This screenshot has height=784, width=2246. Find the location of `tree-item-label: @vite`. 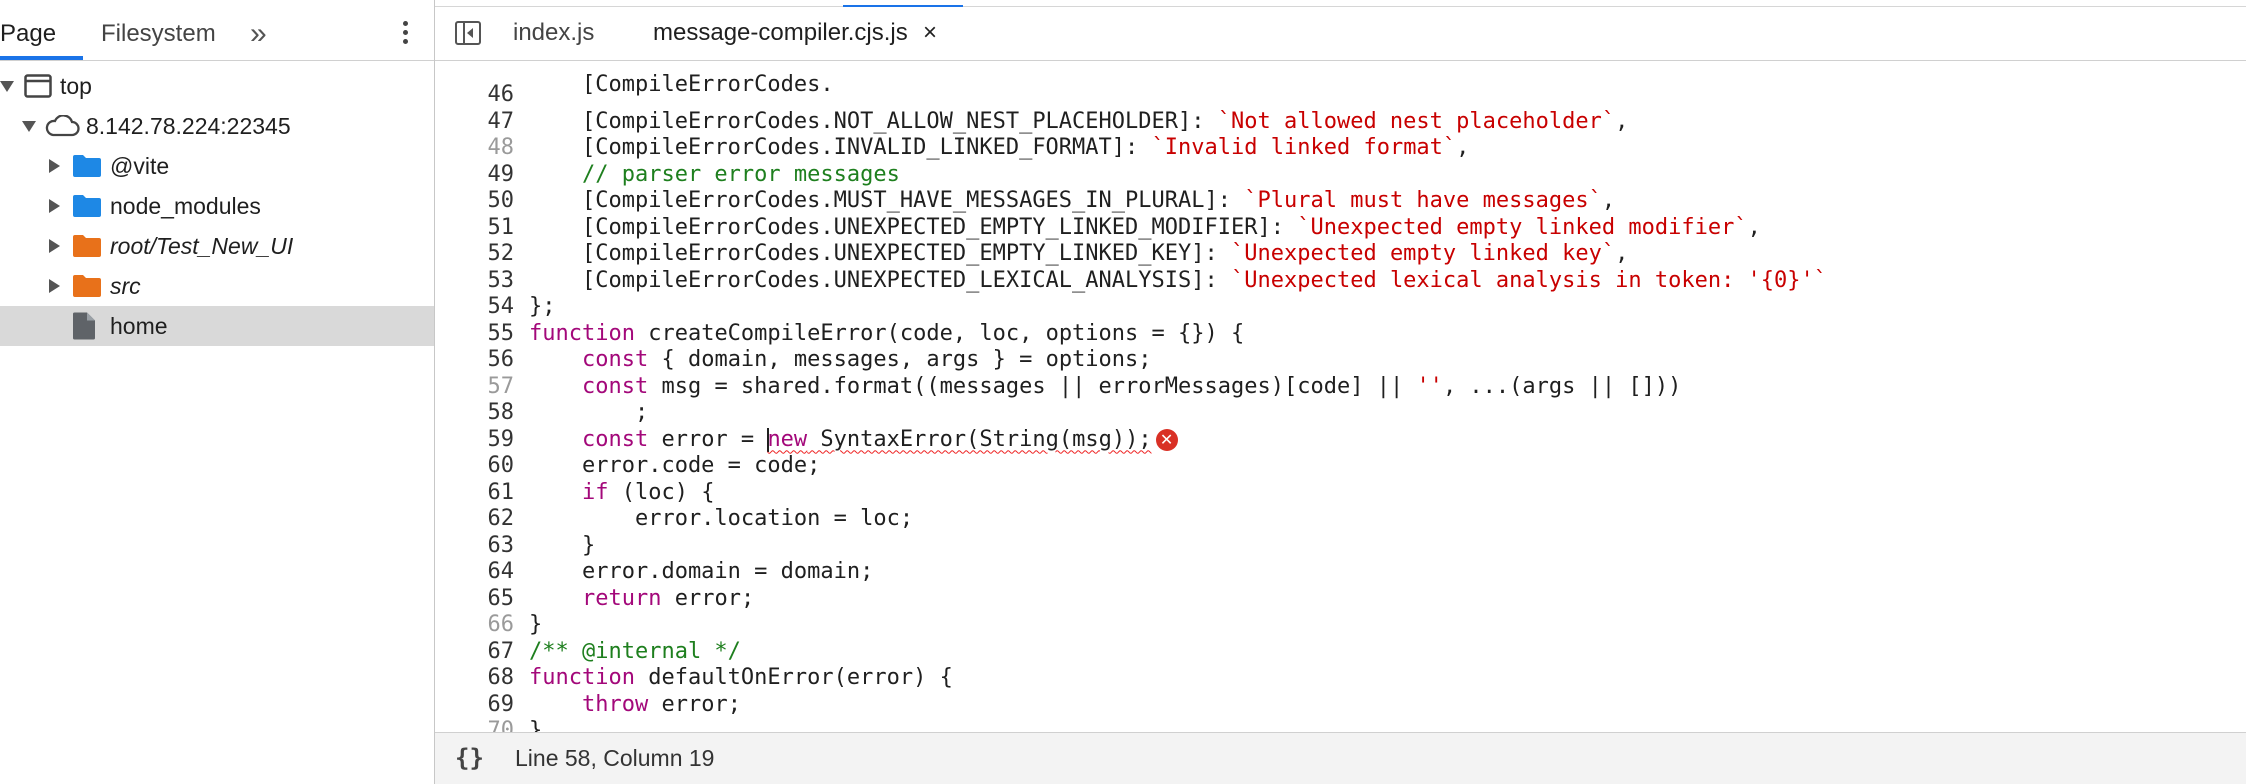

tree-item-label: @vite is located at coordinates (140, 166).